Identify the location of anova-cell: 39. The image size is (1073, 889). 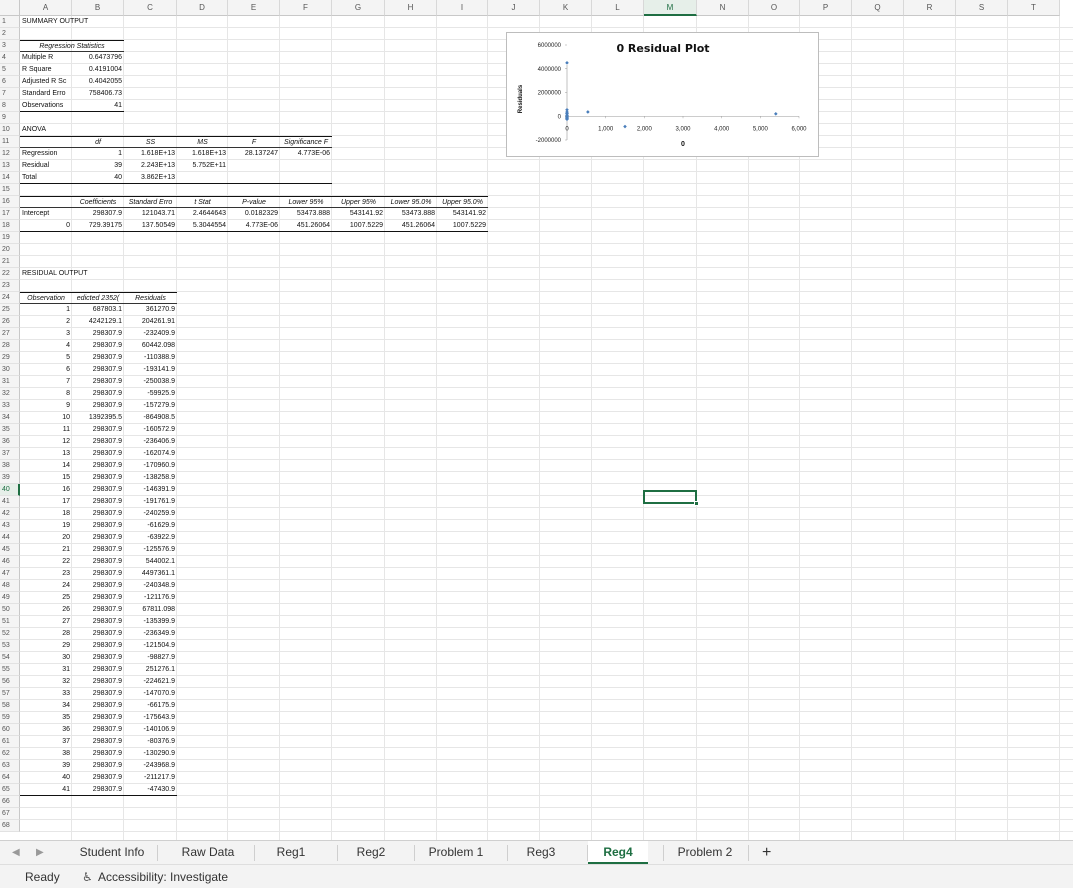
(98, 166).